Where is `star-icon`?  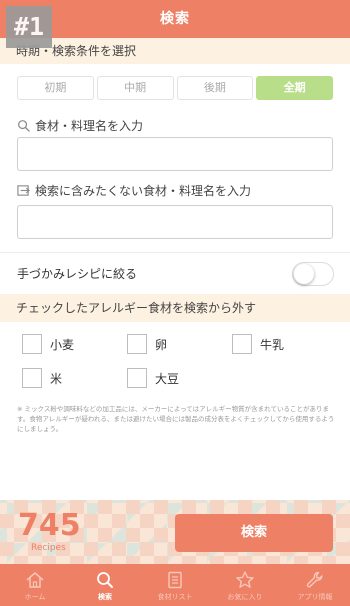
star-icon is located at coordinates (245, 580).